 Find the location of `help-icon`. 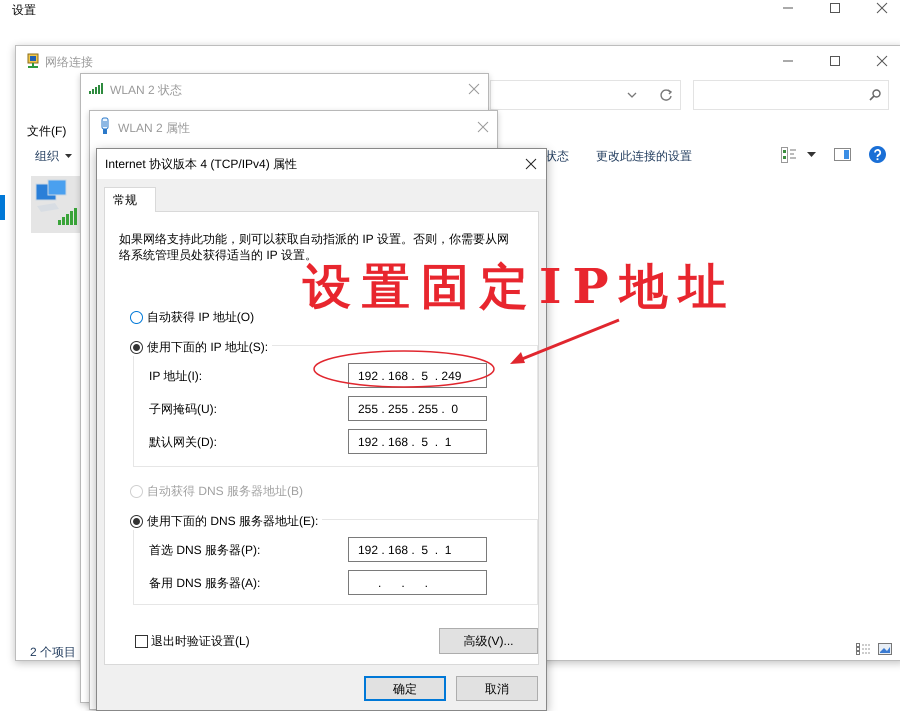

help-icon is located at coordinates (877, 154).